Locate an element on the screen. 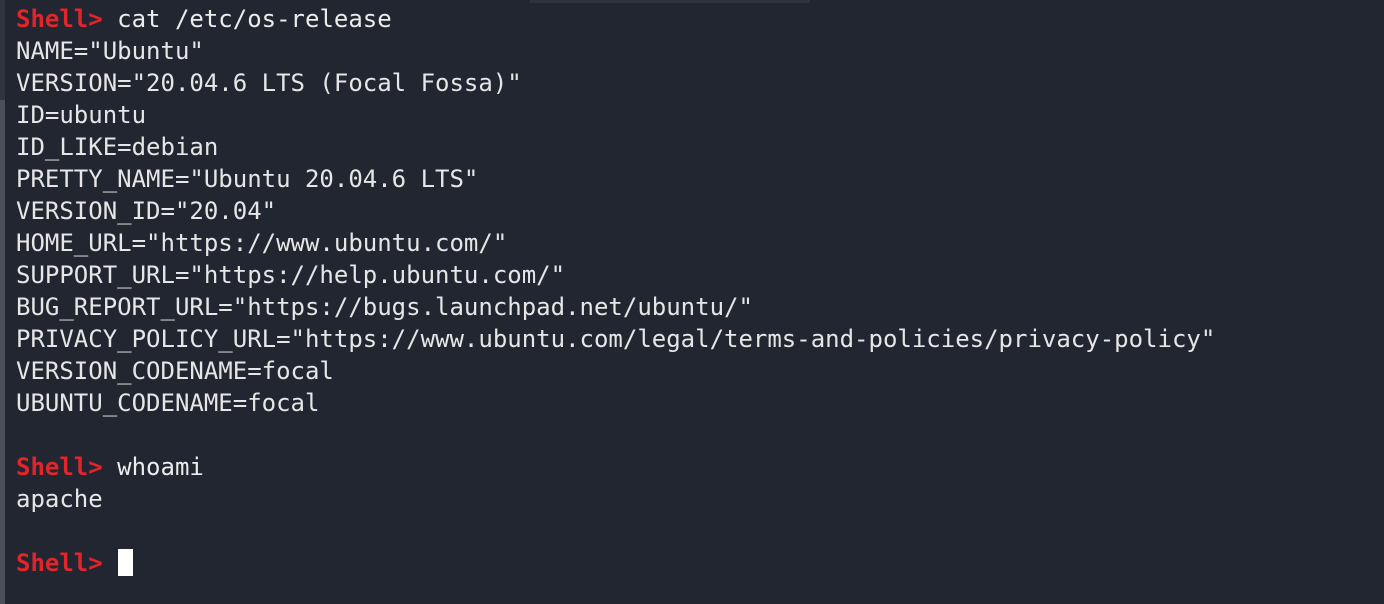  active-command-line: Shell> is located at coordinates (700, 563).